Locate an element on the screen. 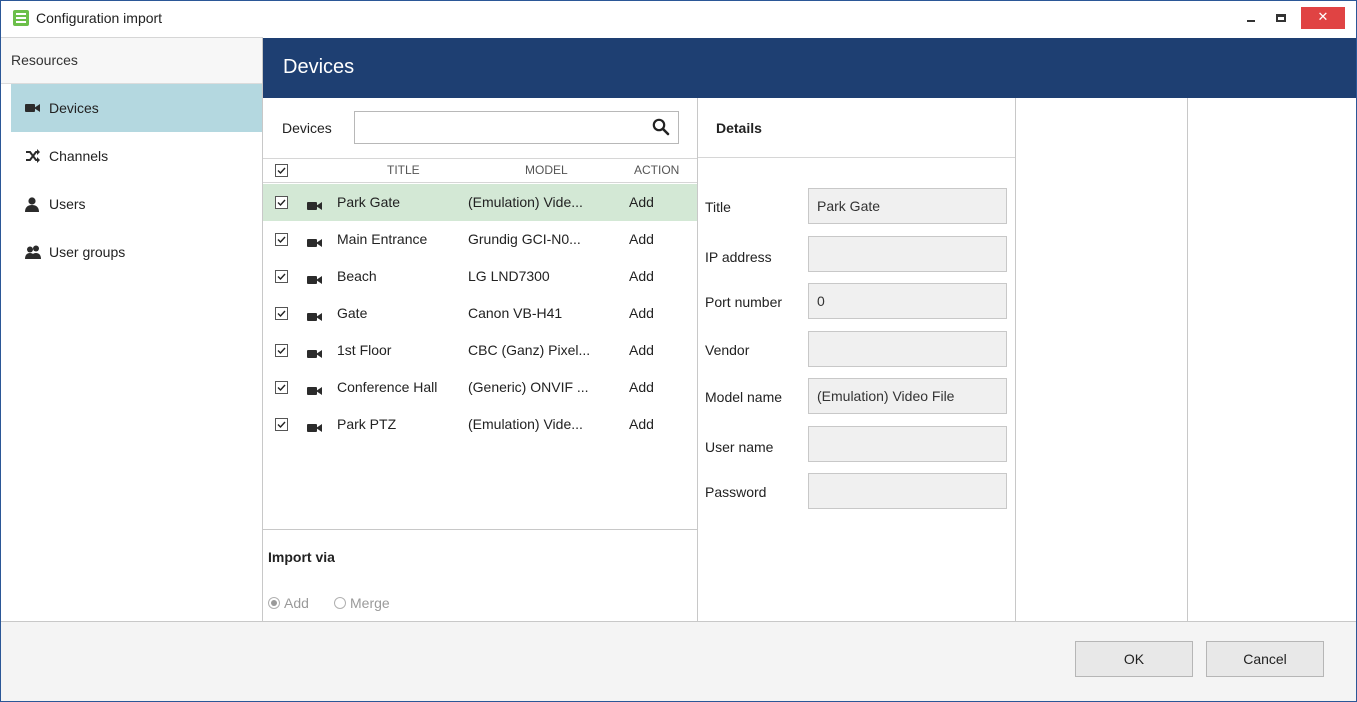 Image resolution: width=1357 pixels, height=702 pixels. device-row: 1st Floor CBC (Ganz) Pixel... Add is located at coordinates (480, 350).